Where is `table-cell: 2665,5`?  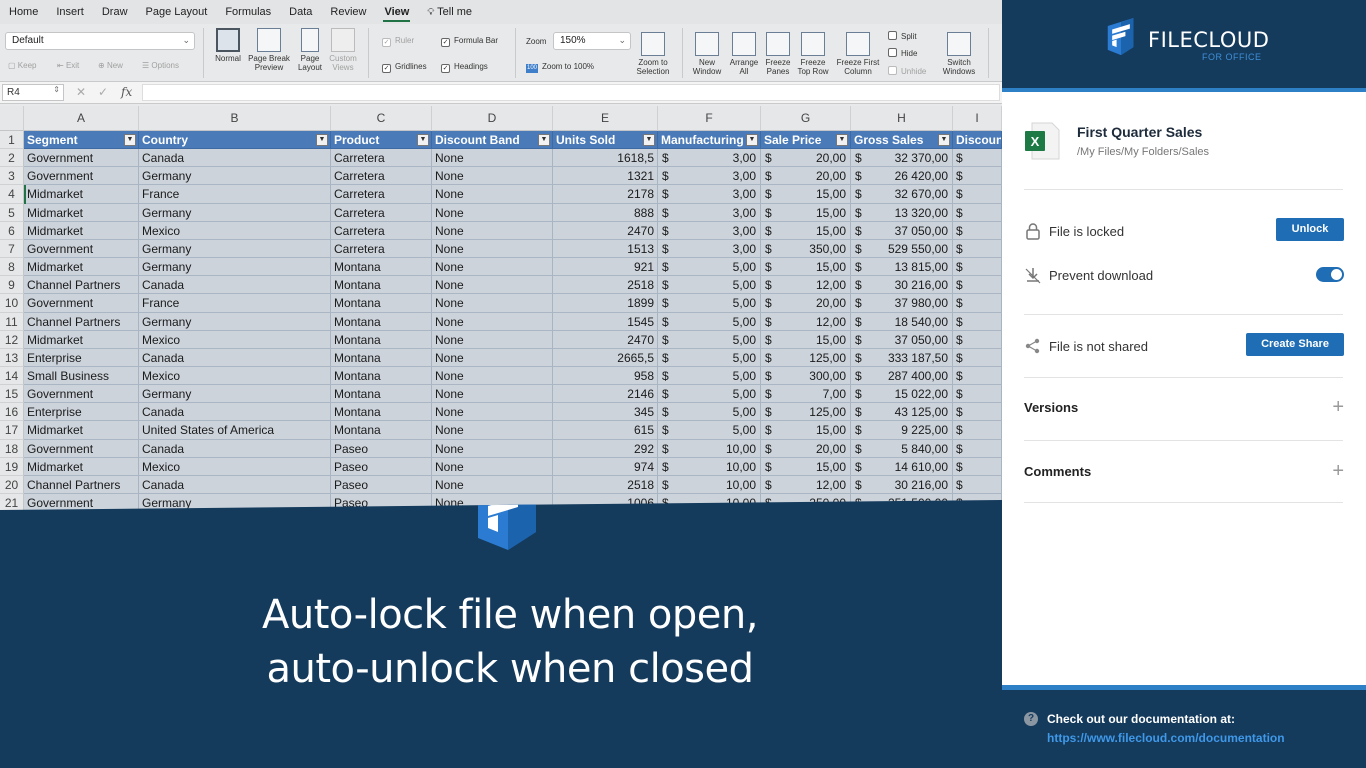
table-cell: 2665,5 is located at coordinates (605, 357).